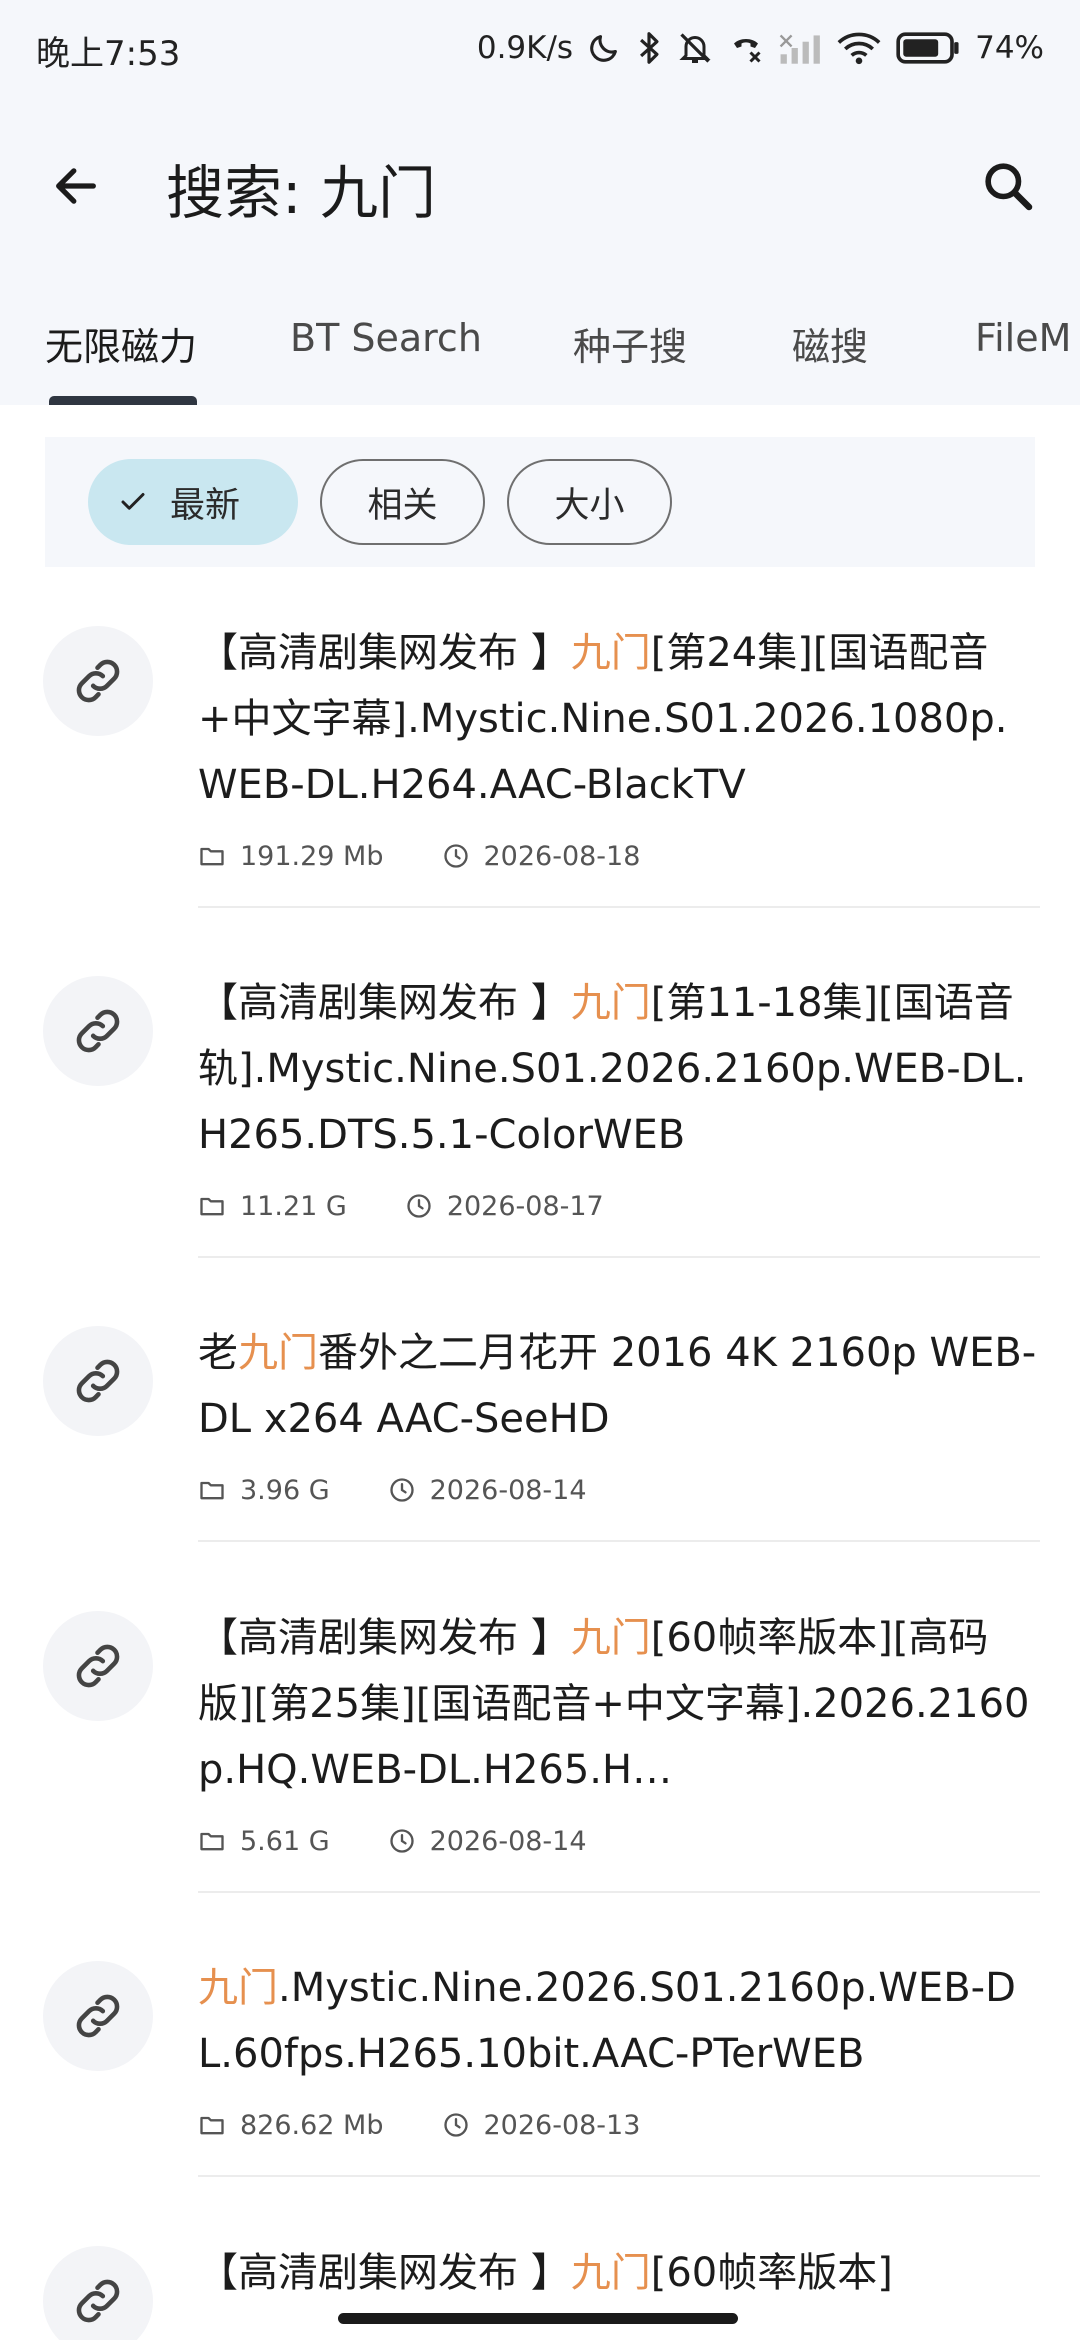 The image size is (1080, 2340). I want to click on sort-chip-newest: 最新, so click(193, 502).